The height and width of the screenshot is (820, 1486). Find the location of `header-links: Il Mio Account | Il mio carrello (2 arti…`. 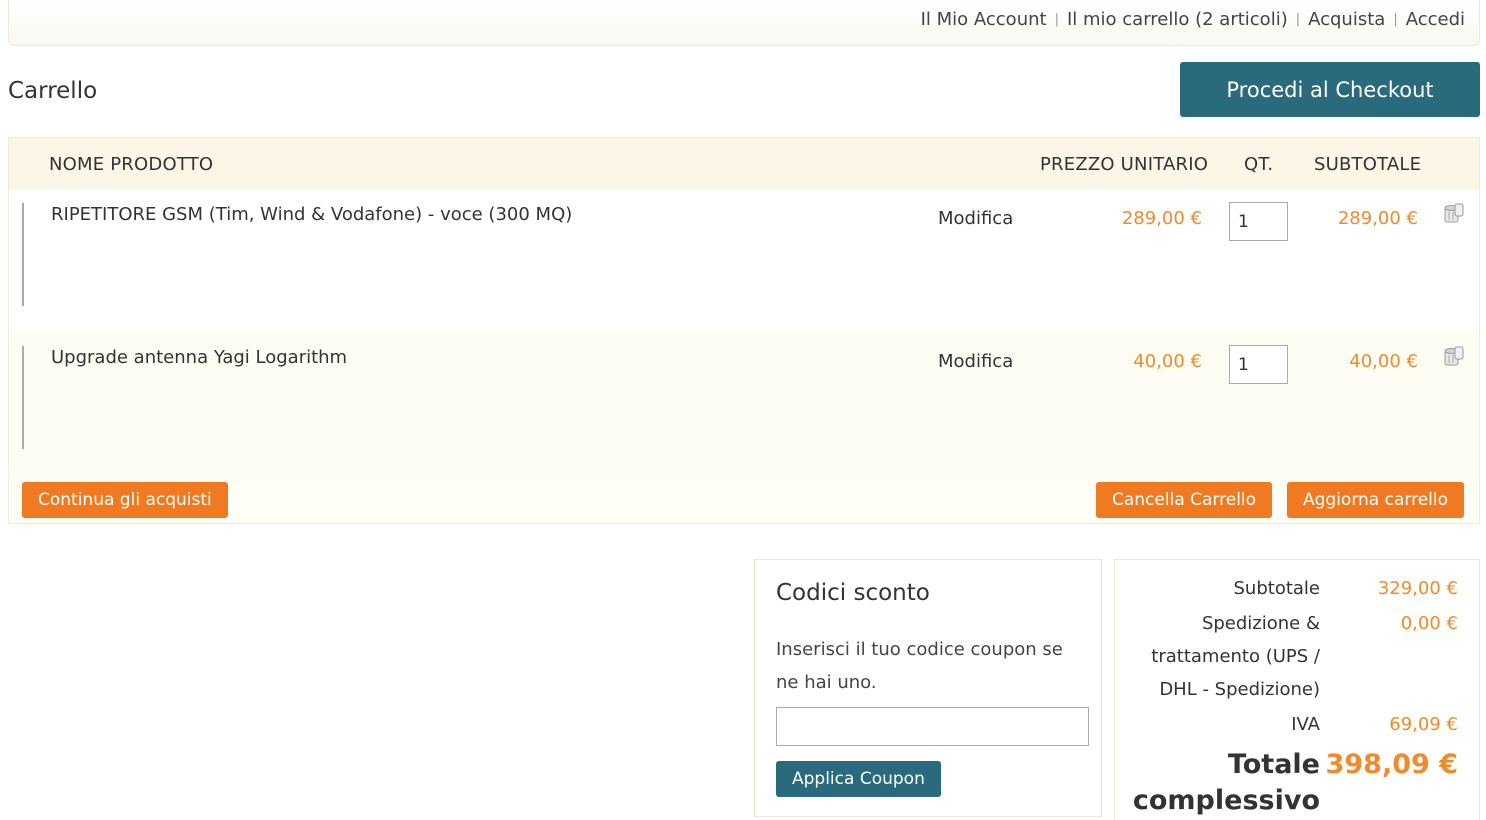

header-links: Il Mio Account | Il mio carrello (2 arti… is located at coordinates (1193, 19).